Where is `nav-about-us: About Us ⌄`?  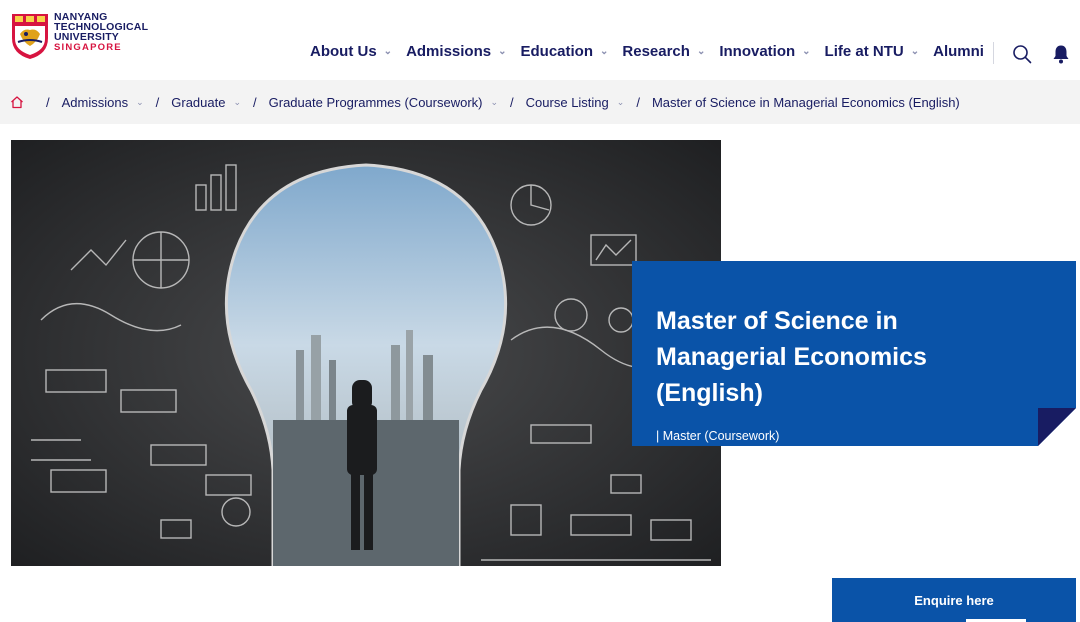
nav-about-us: About Us ⌄ is located at coordinates (351, 51).